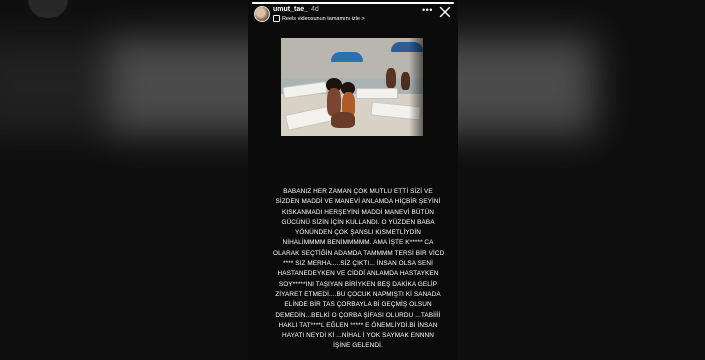 The image size is (705, 360). I want to click on close-icon, so click(445, 12).